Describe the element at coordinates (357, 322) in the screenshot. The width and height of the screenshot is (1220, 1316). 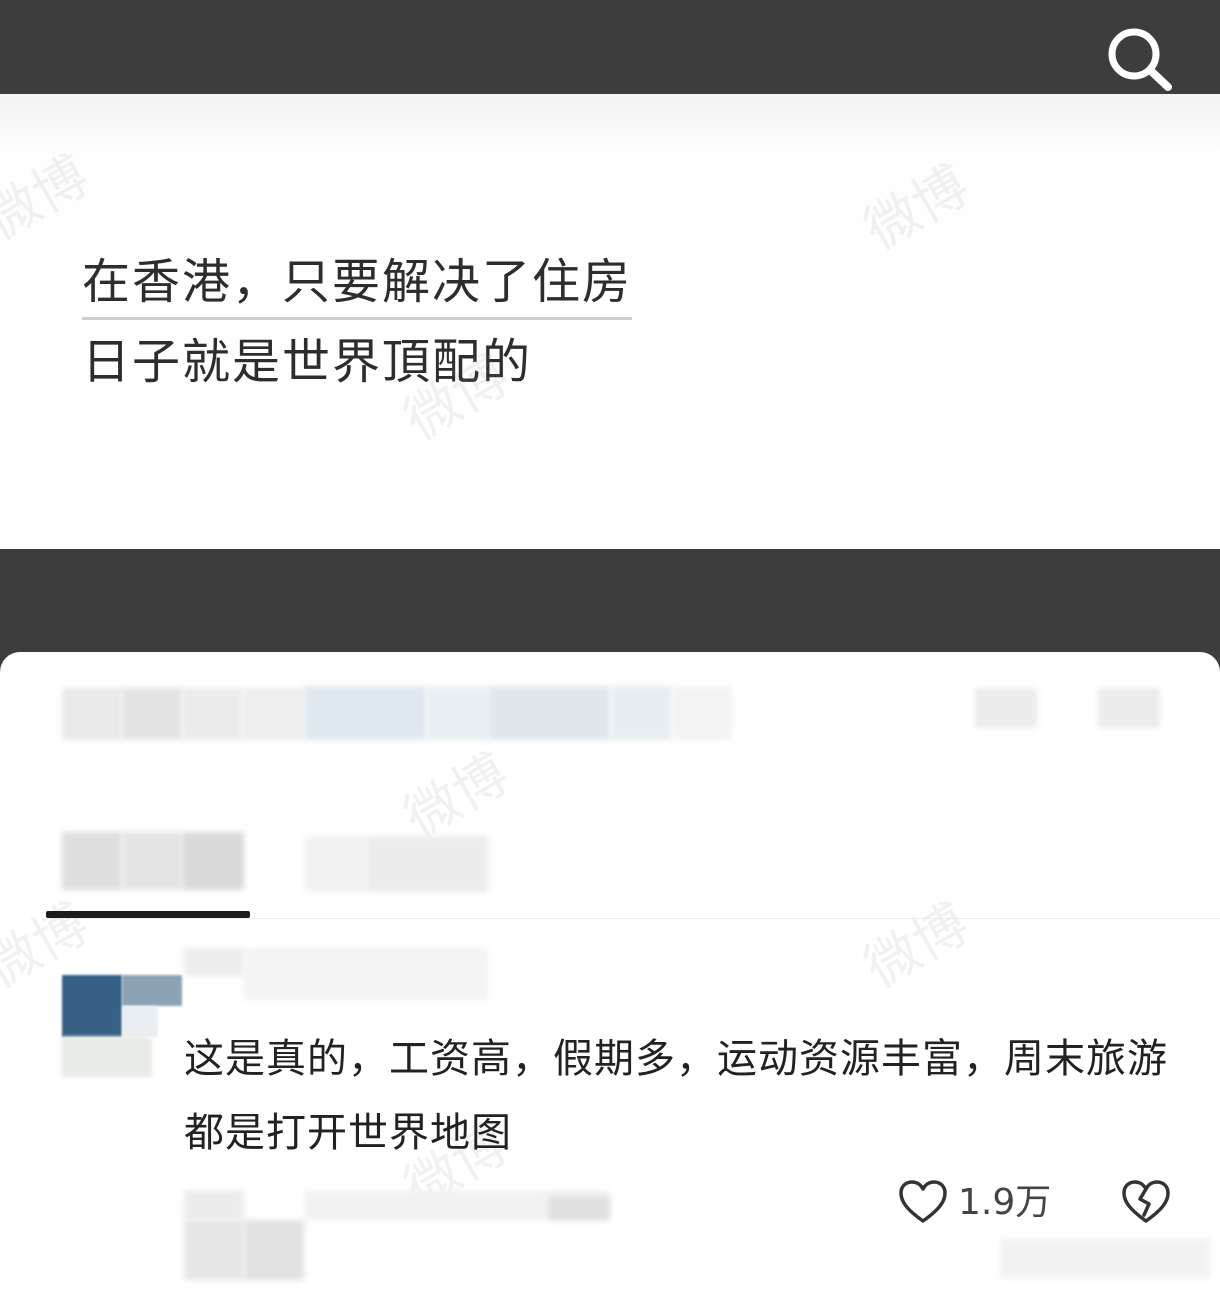
I see `video-caption: 在香港，只要解决了住房 日子就是世界頂配的` at that location.